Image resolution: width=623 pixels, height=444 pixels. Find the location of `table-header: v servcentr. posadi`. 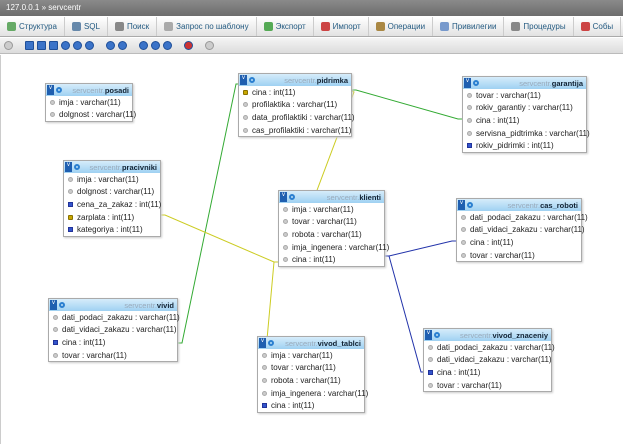

table-header: v servcentr. posadi is located at coordinates (89, 90).